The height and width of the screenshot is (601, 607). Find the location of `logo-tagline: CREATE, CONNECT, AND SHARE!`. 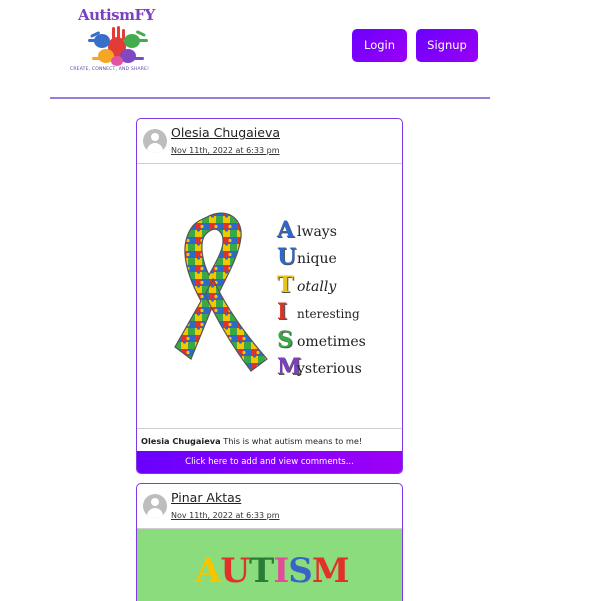

logo-tagline: CREATE, CONNECT, AND SHARE! is located at coordinates (110, 69).